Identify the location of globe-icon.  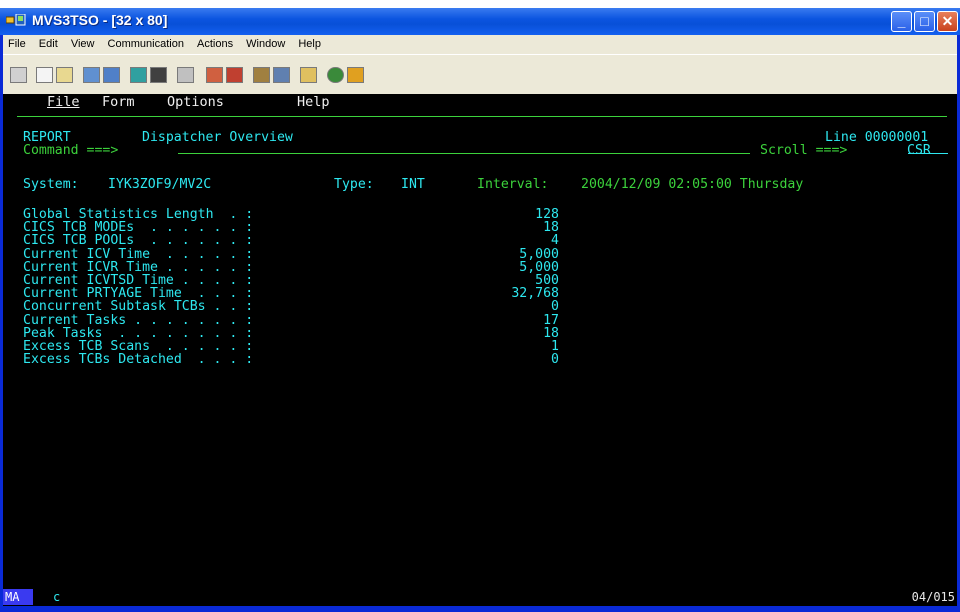
(335, 75).